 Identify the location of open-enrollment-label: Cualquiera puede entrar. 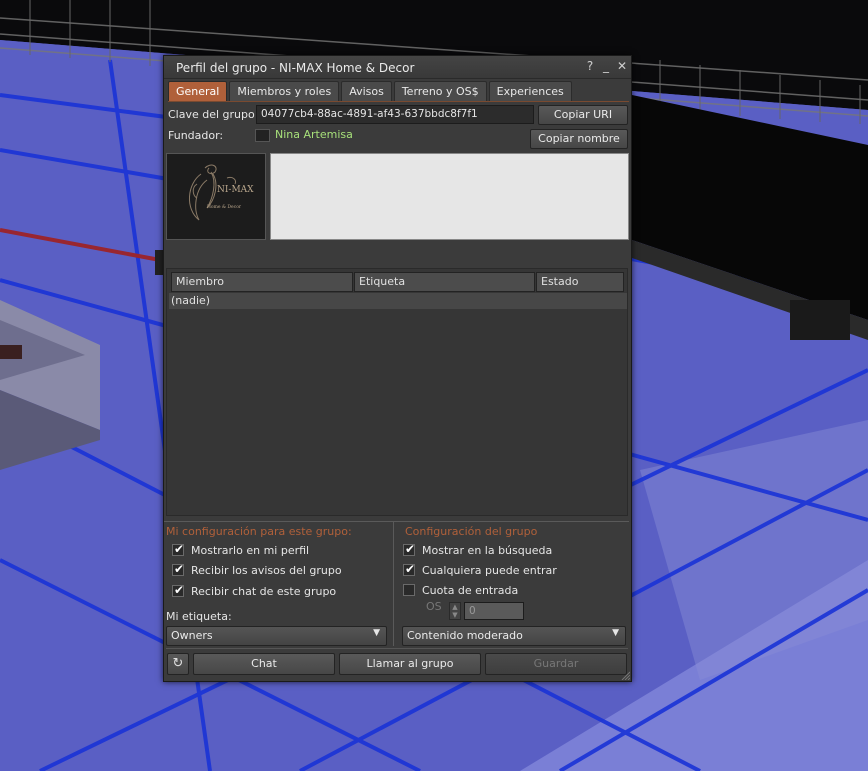
(489, 570).